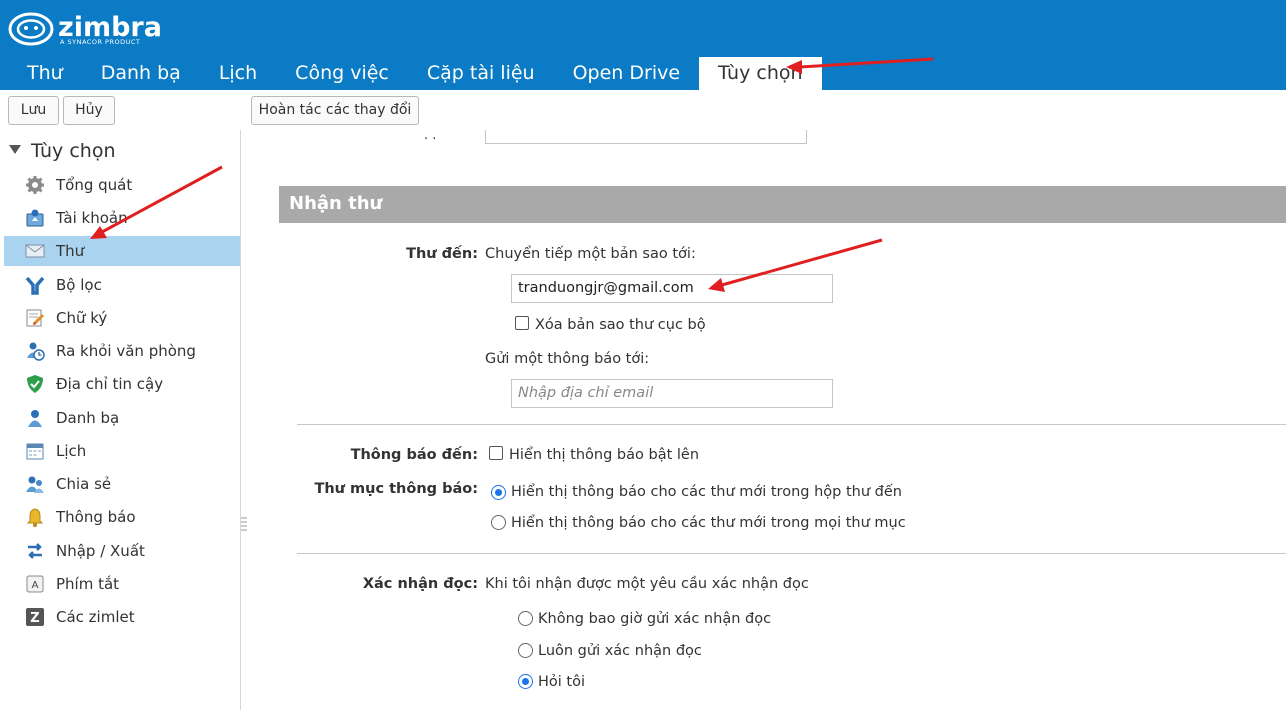 The height and width of the screenshot is (710, 1286). Describe the element at coordinates (442, 254) in the screenshot. I see `incoming-mail-label: Thư đến:` at that location.